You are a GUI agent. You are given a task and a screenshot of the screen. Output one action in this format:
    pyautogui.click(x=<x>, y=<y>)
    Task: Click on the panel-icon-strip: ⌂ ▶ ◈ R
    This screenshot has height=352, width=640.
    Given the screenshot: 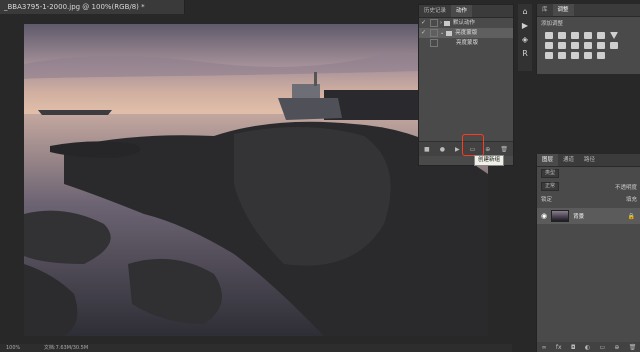 What is the action you would take?
    pyautogui.click(x=525, y=37)
    